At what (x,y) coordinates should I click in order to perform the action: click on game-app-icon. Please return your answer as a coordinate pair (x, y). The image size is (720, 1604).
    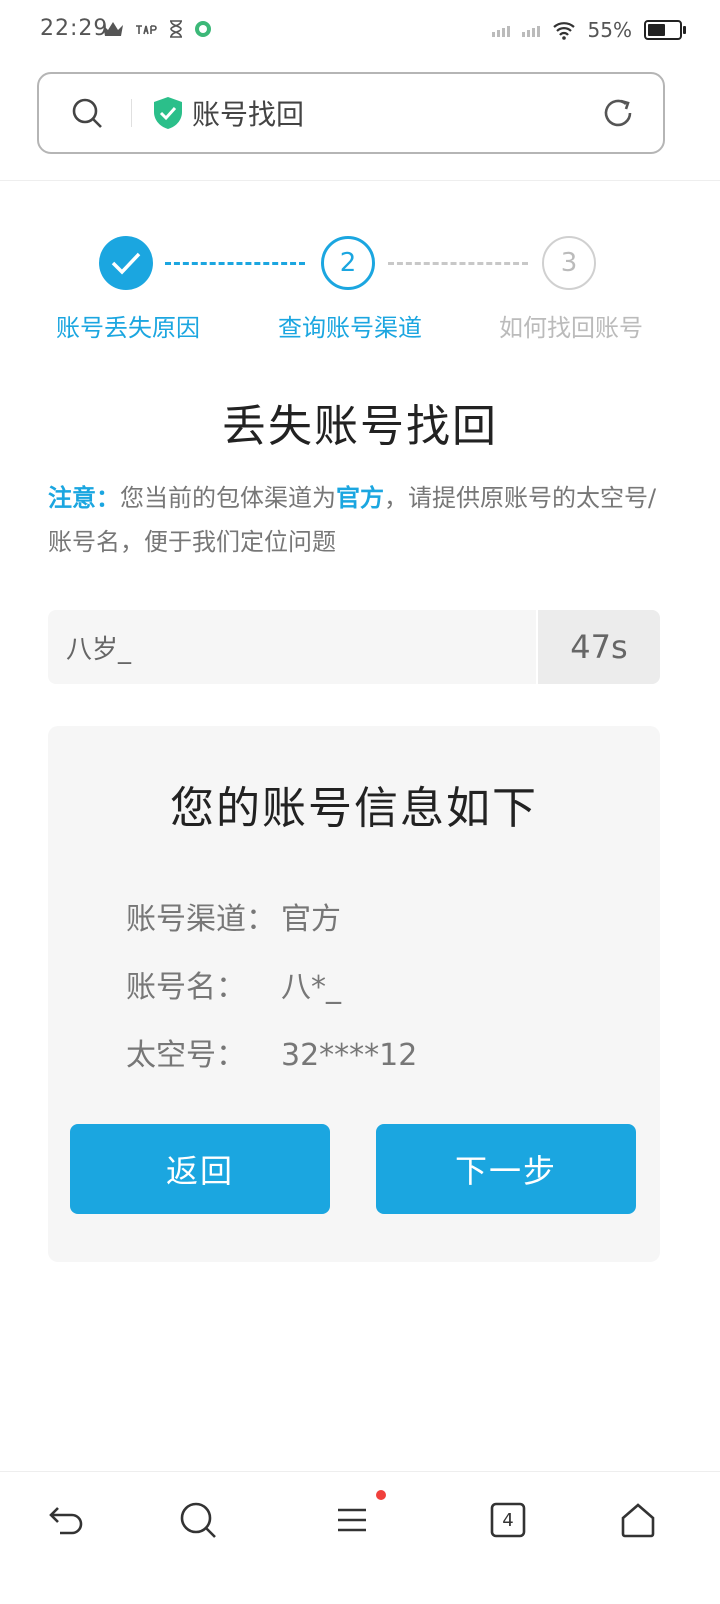
    Looking at the image, I should click on (203, 29).